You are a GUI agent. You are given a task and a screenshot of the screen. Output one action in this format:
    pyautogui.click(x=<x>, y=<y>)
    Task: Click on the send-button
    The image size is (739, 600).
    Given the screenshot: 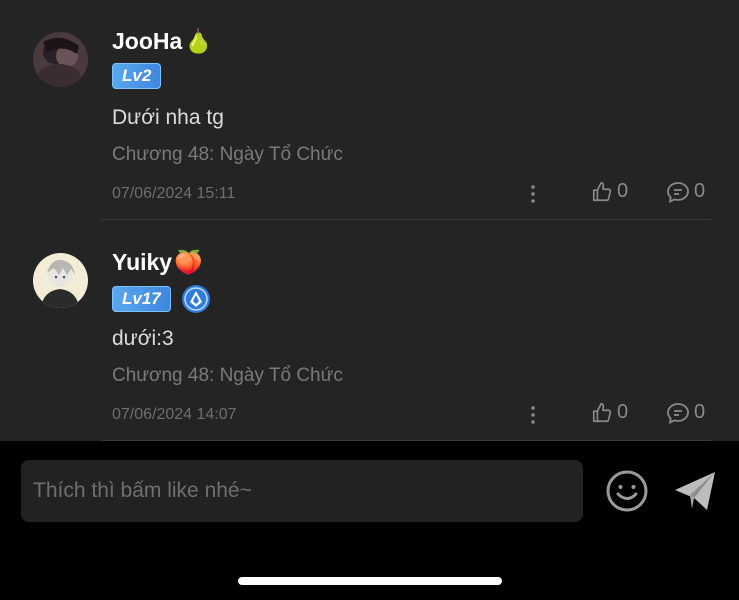 What is the action you would take?
    pyautogui.click(x=695, y=491)
    